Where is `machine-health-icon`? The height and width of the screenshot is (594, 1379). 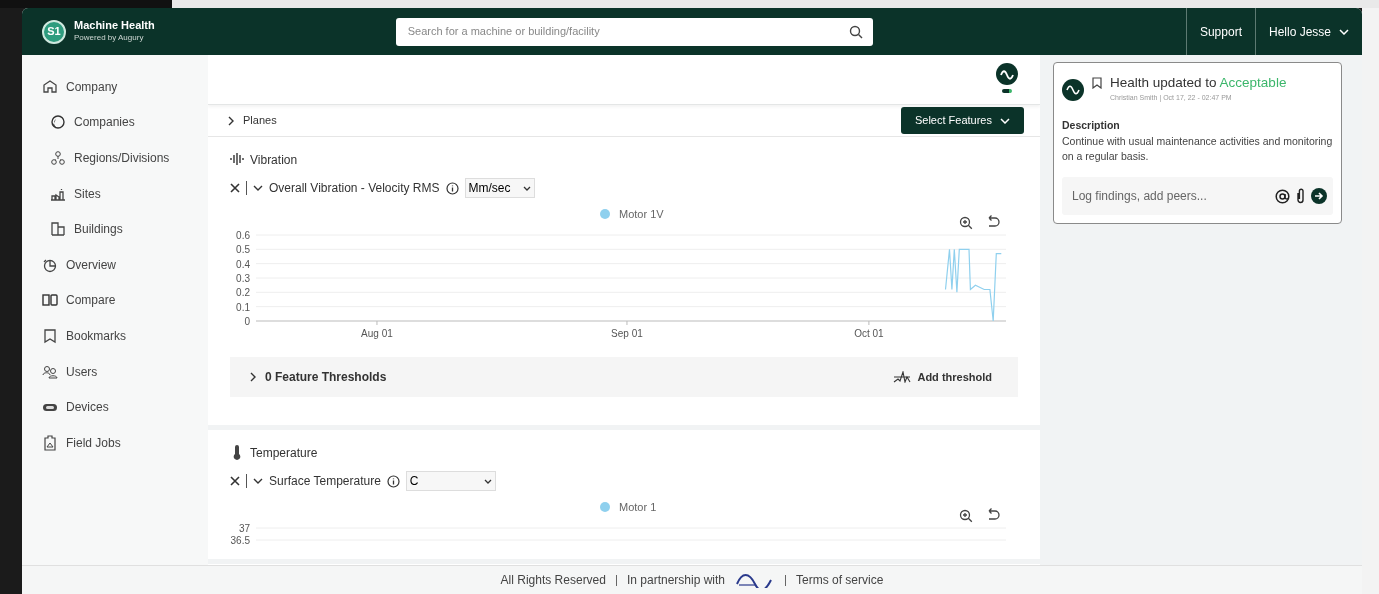 machine-health-icon is located at coordinates (1007, 74).